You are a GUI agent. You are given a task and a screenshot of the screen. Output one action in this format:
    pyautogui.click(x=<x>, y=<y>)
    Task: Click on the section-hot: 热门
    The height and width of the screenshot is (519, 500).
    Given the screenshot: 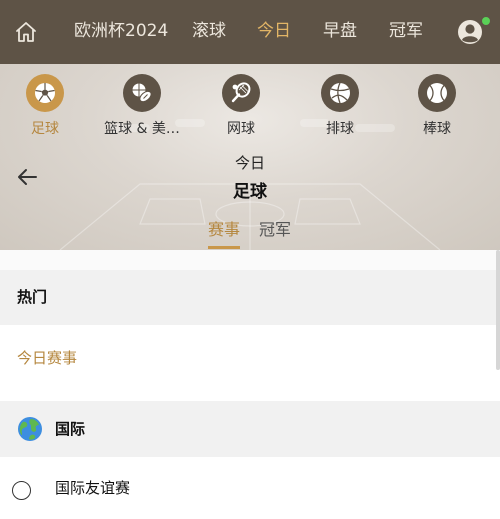 What is the action you would take?
    pyautogui.click(x=250, y=297)
    